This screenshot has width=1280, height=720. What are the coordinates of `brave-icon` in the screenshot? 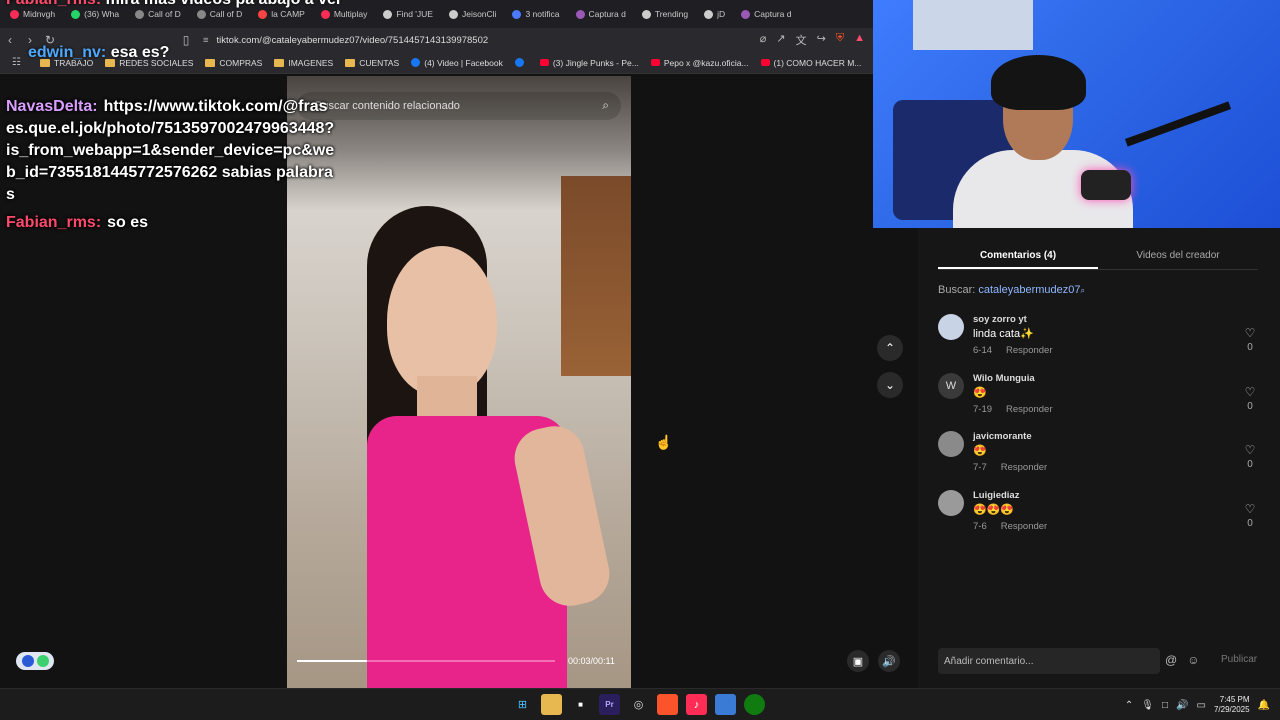 It's located at (667, 704).